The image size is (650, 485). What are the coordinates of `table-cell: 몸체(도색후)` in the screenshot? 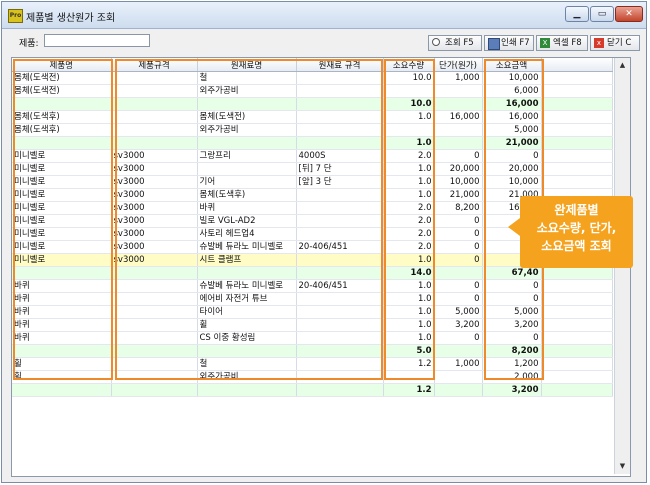 It's located at (247, 195).